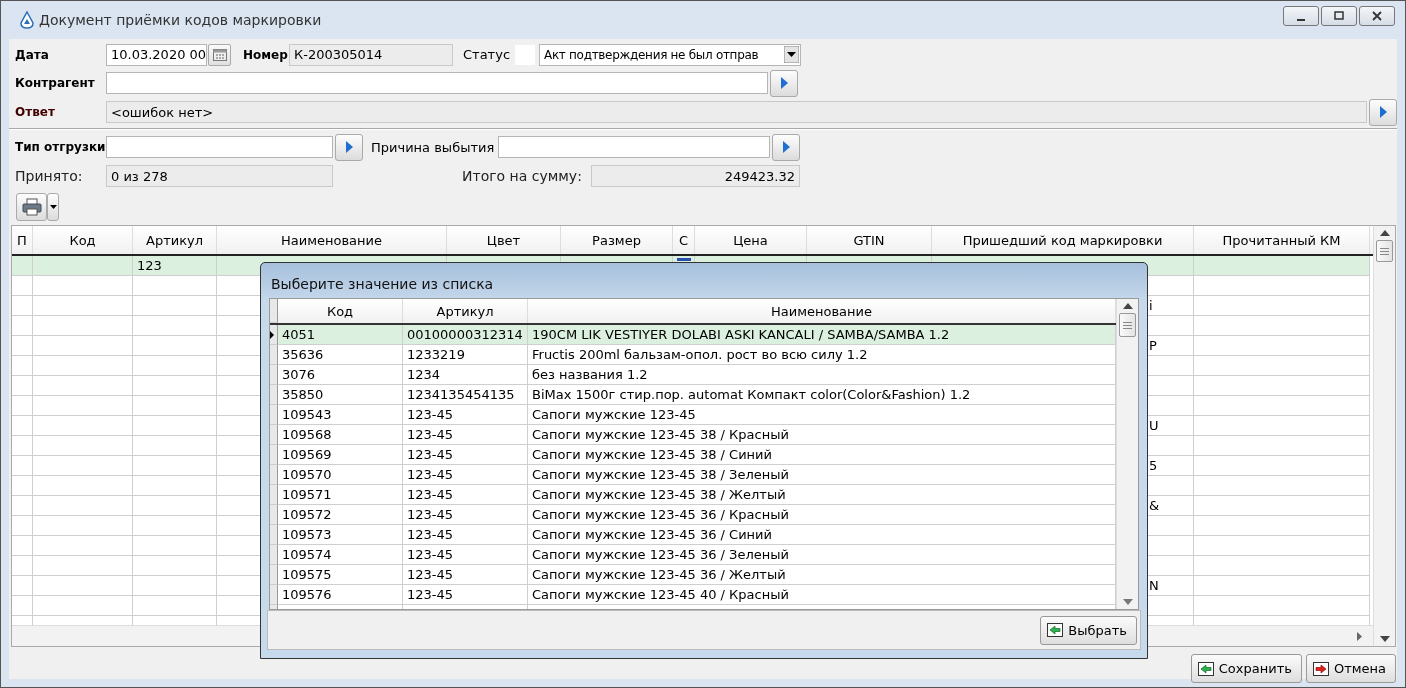 This screenshot has width=1406, height=688. I want to click on list-row: 35636 1233219 Fructis 200ml бальзам-опол. рост во всю силу 1.2, so click(693, 355).